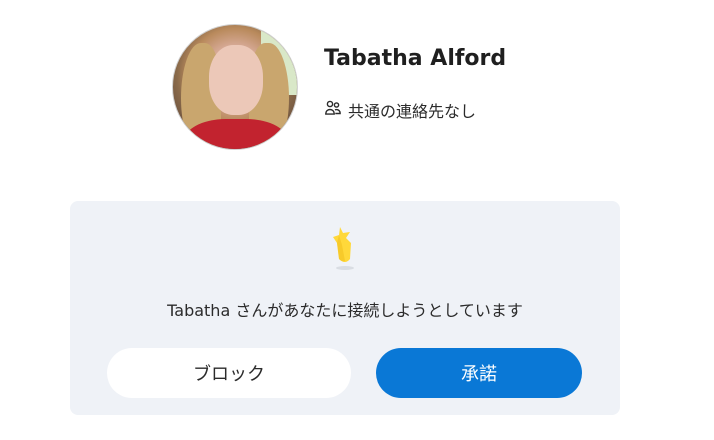 Image resolution: width=714 pixels, height=440 pixels. Describe the element at coordinates (479, 373) in the screenshot. I see `accept-button: 承諾` at that location.